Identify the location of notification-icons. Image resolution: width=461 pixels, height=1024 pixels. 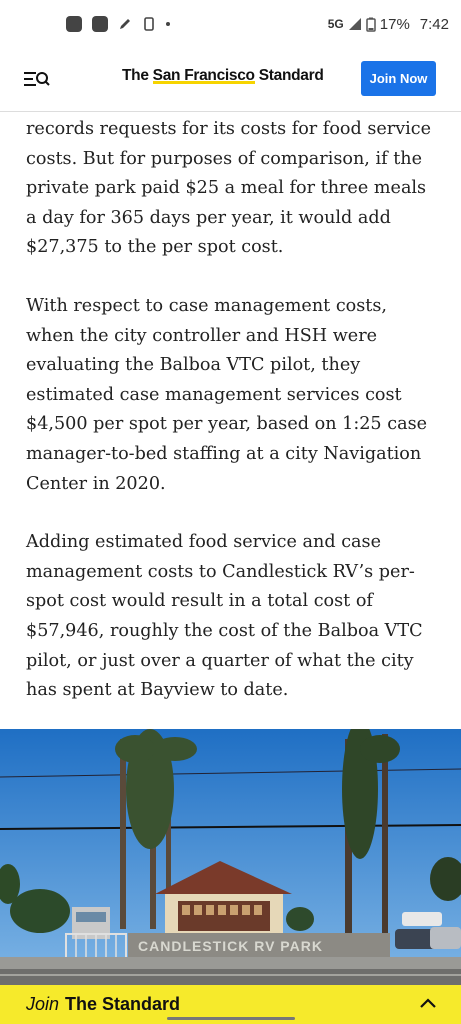
(118, 24).